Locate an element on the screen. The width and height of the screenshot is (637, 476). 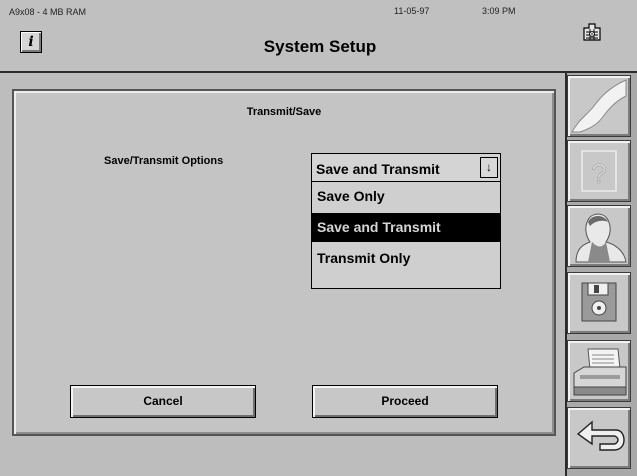
print-button is located at coordinates (599, 371).